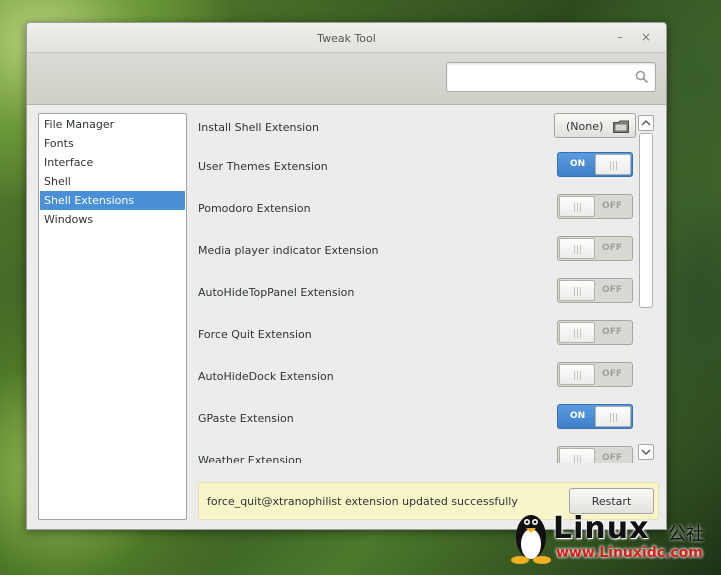 The image size is (721, 575). What do you see at coordinates (418, 377) in the screenshot?
I see `extension-row: AutoHideDock Extension OFF` at bounding box center [418, 377].